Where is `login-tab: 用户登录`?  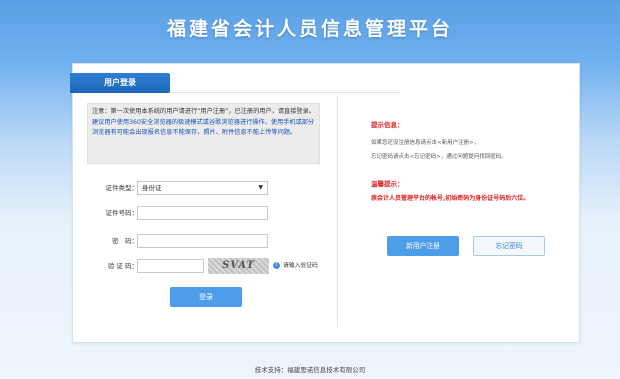 login-tab: 用户登录 is located at coordinates (120, 83).